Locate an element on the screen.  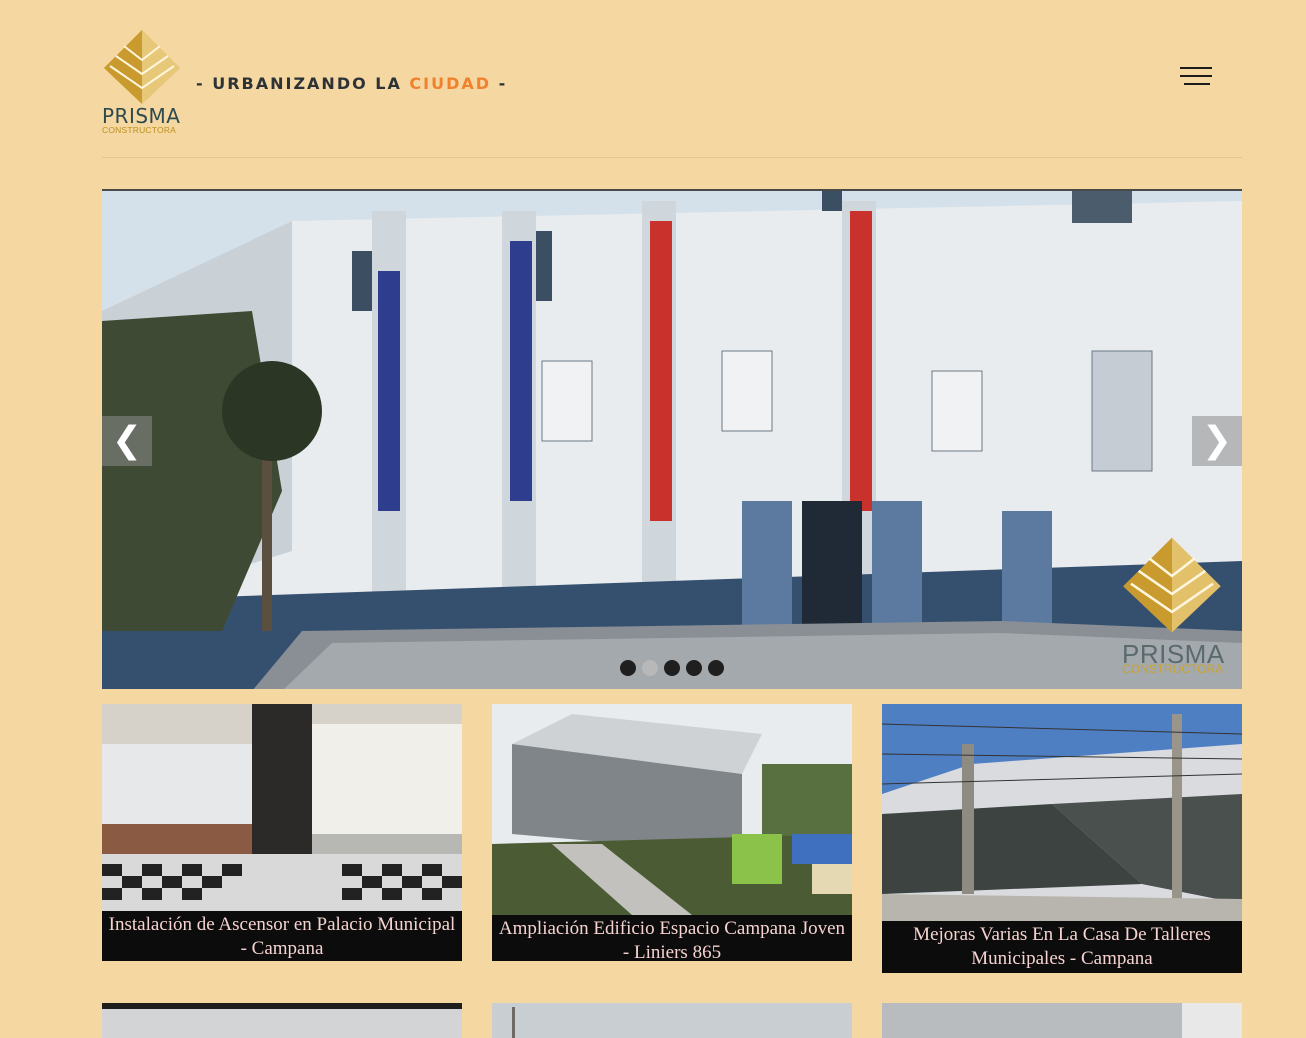
slider-pagination is located at coordinates (672, 668).